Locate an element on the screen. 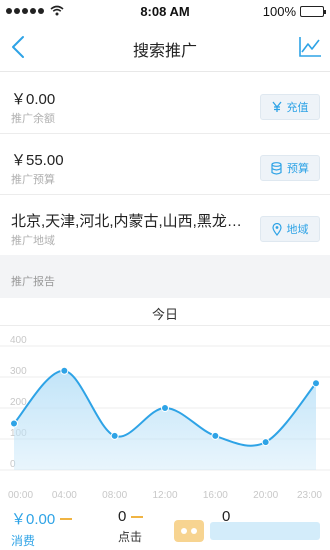 This screenshot has height=550, width=330. report-section-header: 推广报告 is located at coordinates (165, 276).